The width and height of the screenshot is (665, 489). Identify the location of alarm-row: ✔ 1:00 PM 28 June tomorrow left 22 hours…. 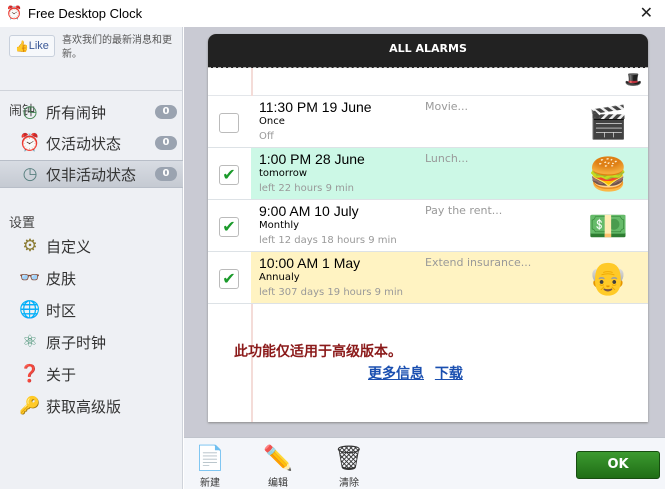
(428, 174).